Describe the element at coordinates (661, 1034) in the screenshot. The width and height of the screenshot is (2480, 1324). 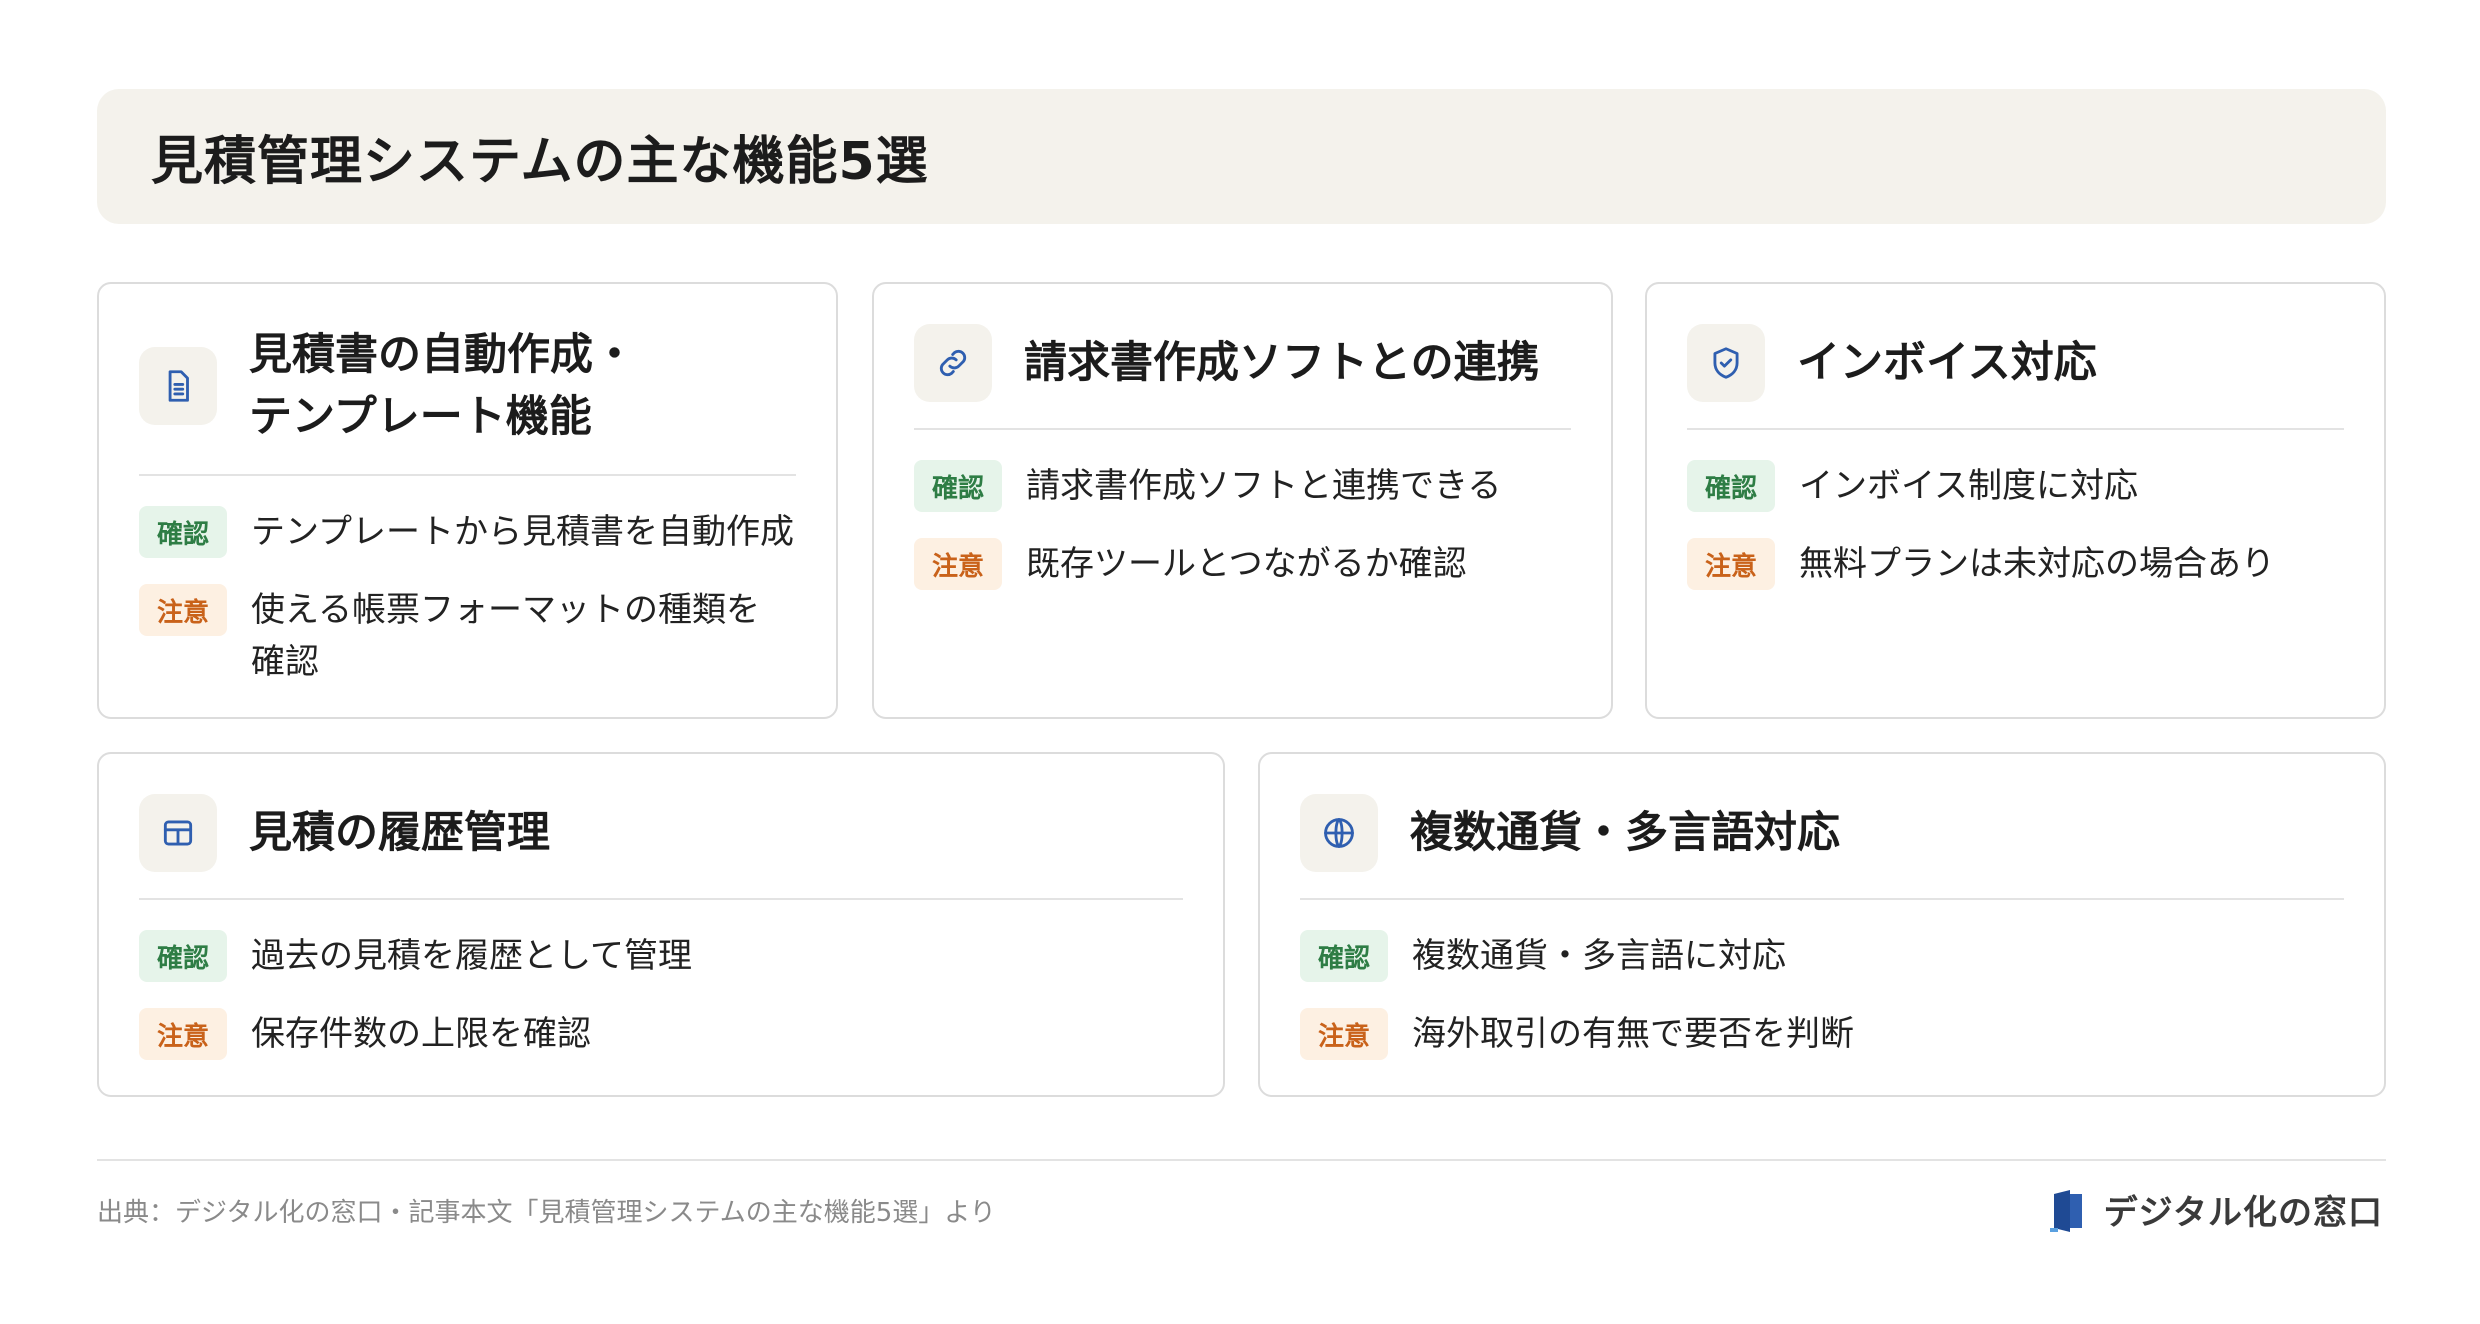
I see `caution-row: 注意 保存件数の上限を確認` at that location.